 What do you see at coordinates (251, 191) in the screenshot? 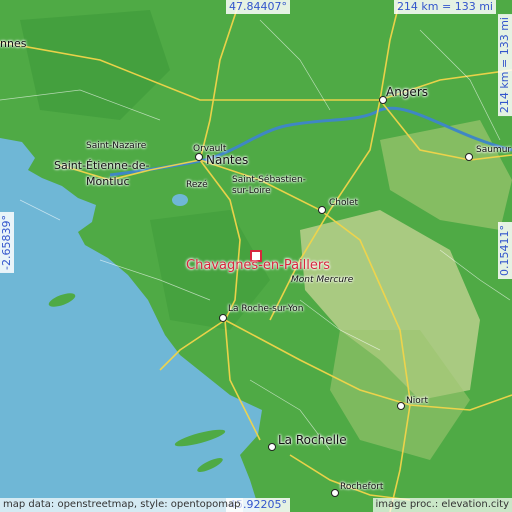
I see `place-label-saint-sebastien-line2: sur-Loire` at bounding box center [251, 191].